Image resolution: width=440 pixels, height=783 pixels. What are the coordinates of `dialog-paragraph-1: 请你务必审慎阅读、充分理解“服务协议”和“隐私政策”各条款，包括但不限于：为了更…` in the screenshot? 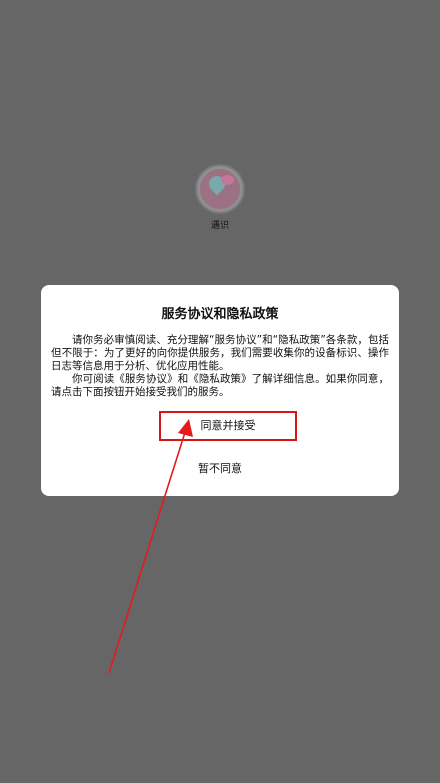 It's located at (220, 353).